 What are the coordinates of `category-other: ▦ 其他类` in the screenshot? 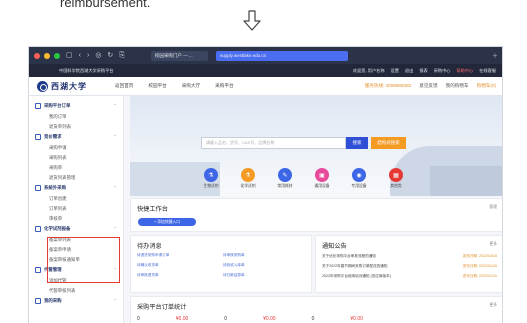 It's located at (396, 178).